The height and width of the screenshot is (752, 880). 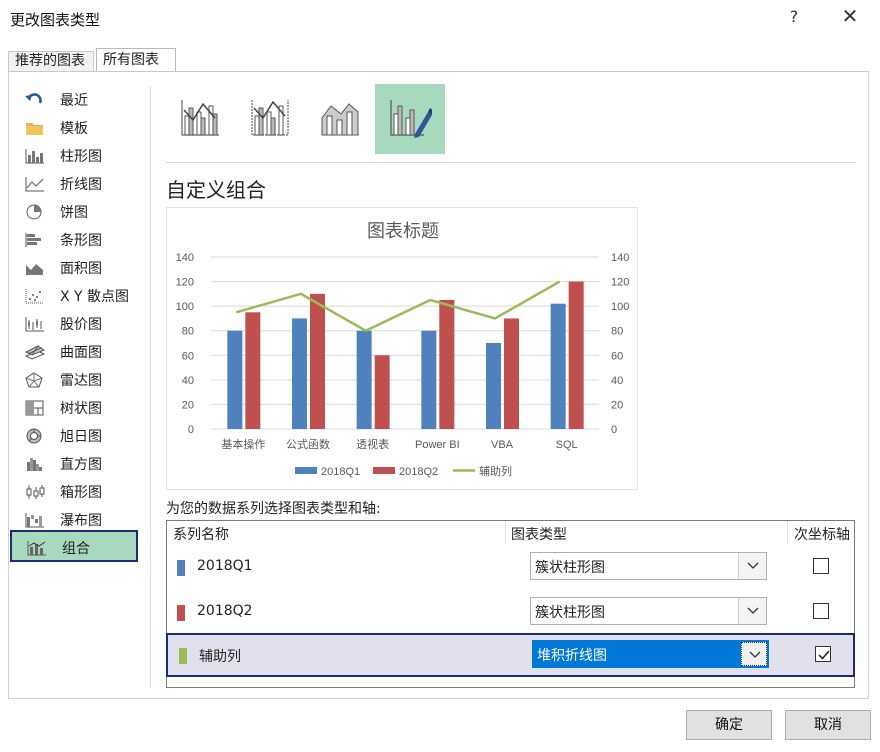 I want to click on header-series-name: 系列名称, so click(x=201, y=535).